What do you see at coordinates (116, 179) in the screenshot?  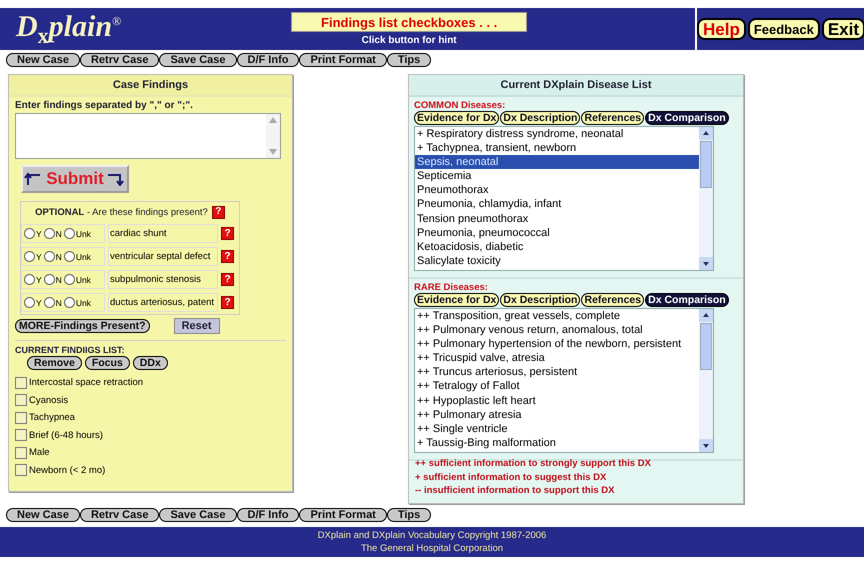 I see `arrow-icon` at bounding box center [116, 179].